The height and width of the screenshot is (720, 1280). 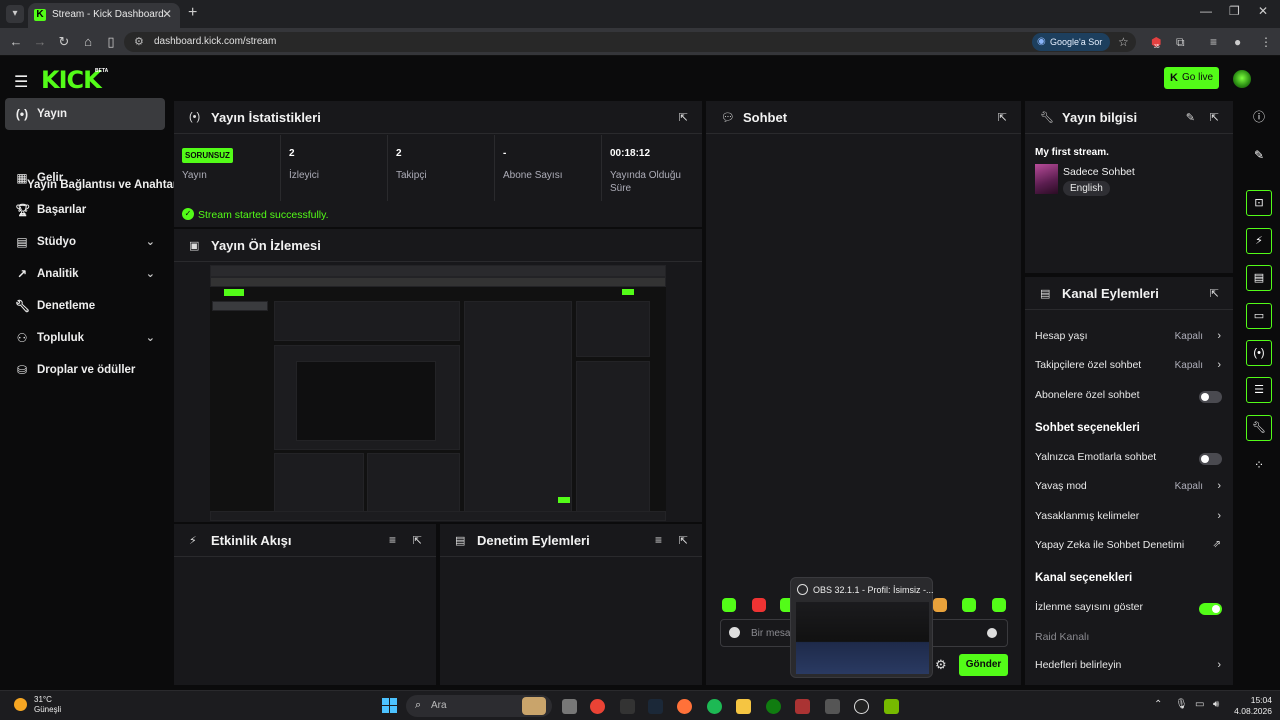 I want to click on sidebar-item-studio: ▤ Stüdyo ⌄, so click(x=85, y=242).